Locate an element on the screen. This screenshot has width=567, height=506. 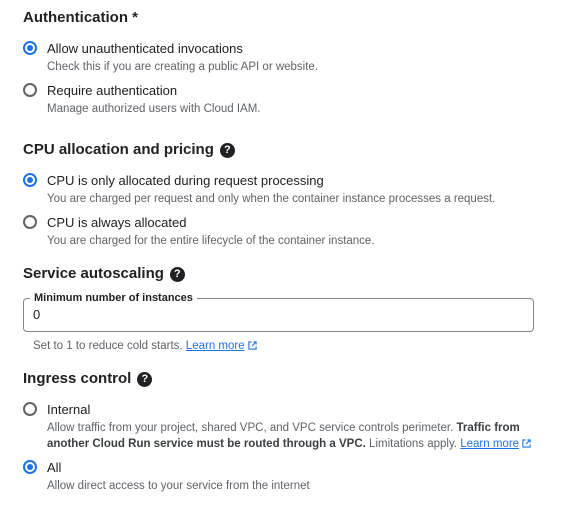
service-autoscaling-title: Service autoscaling ? is located at coordinates (104, 274).